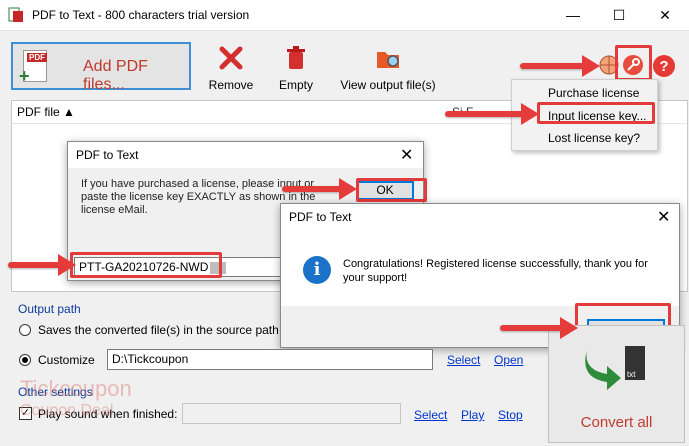  What do you see at coordinates (388, 85) in the screenshot?
I see `view-output-label: View output file(s)` at bounding box center [388, 85].